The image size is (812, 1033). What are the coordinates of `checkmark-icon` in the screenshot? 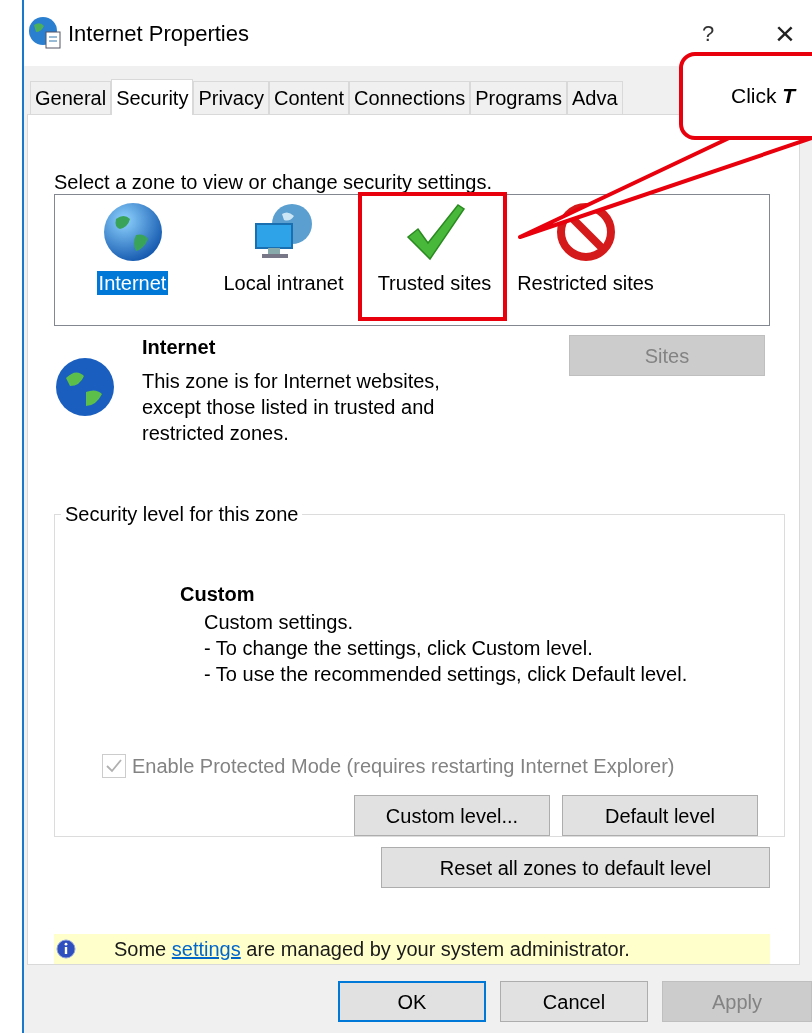 It's located at (114, 766).